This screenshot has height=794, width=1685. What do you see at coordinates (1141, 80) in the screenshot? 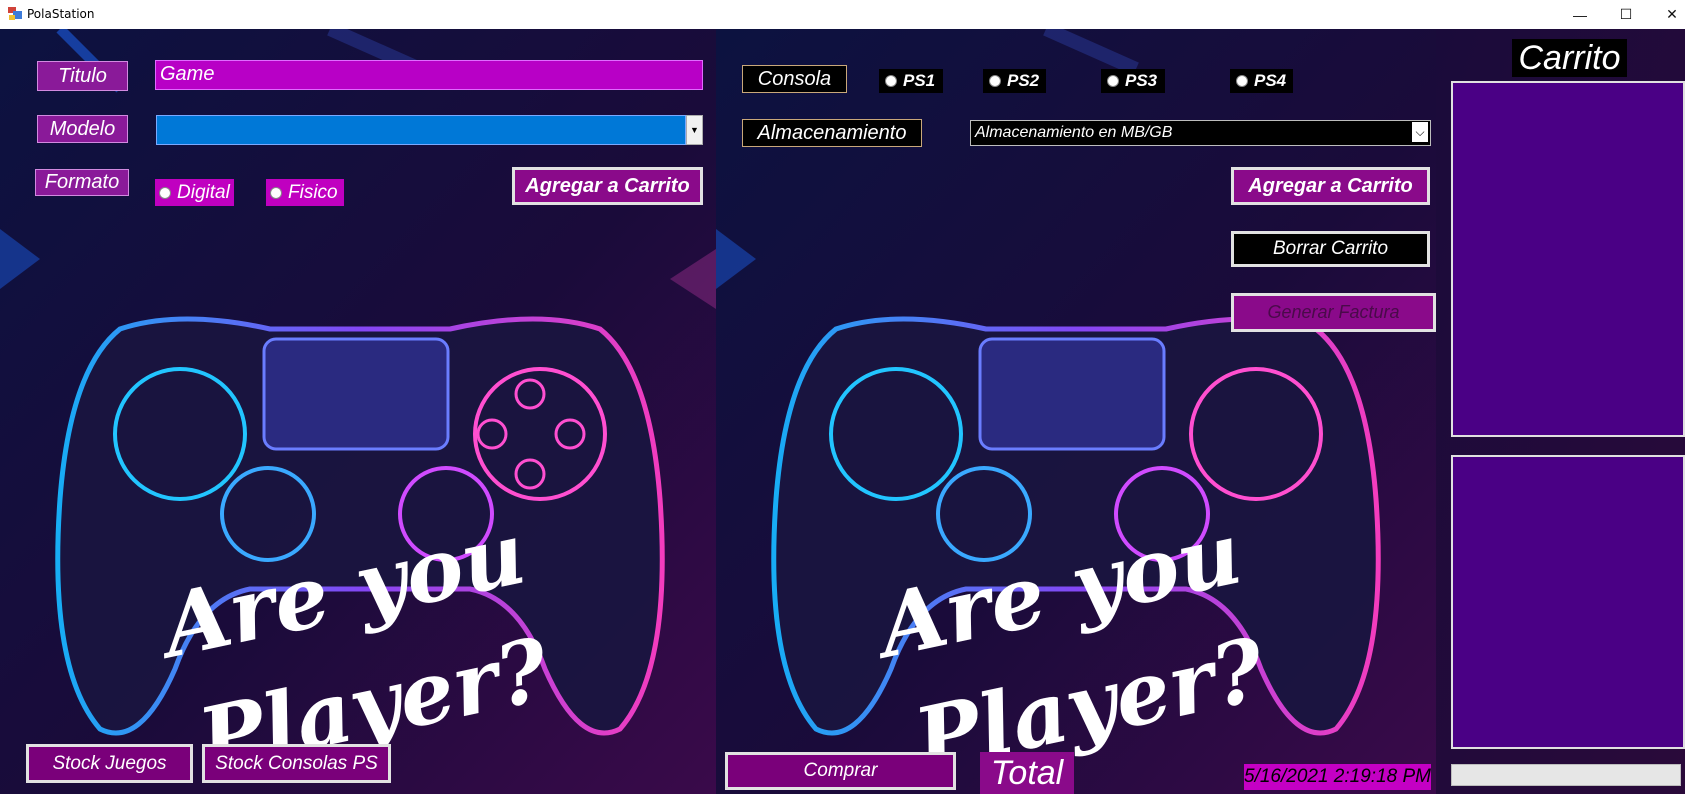
I see `radio-ps3-label: PS3` at bounding box center [1141, 80].